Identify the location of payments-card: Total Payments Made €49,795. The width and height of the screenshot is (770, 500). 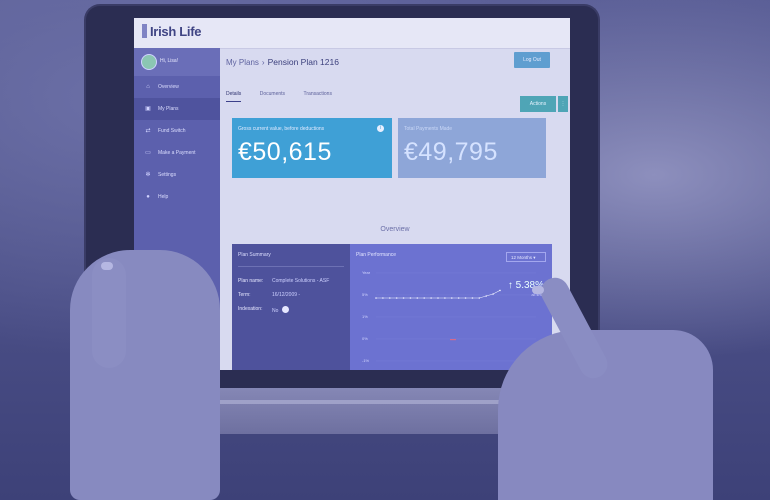
(472, 148).